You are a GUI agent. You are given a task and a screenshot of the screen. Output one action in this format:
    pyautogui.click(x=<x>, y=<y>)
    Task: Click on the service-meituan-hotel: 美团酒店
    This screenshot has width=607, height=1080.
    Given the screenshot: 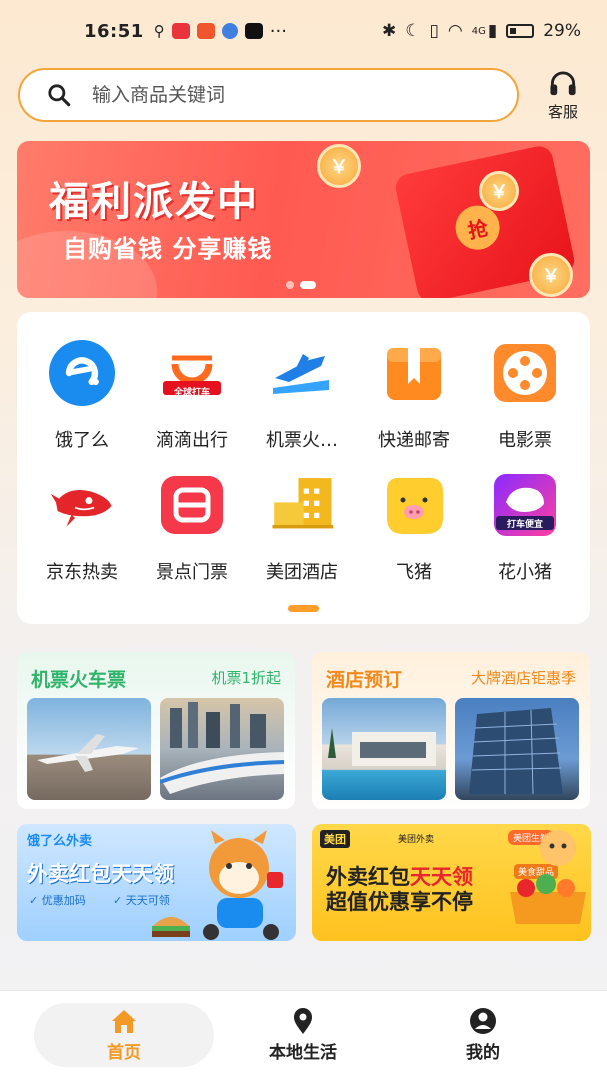 What is the action you would take?
    pyautogui.click(x=302, y=528)
    